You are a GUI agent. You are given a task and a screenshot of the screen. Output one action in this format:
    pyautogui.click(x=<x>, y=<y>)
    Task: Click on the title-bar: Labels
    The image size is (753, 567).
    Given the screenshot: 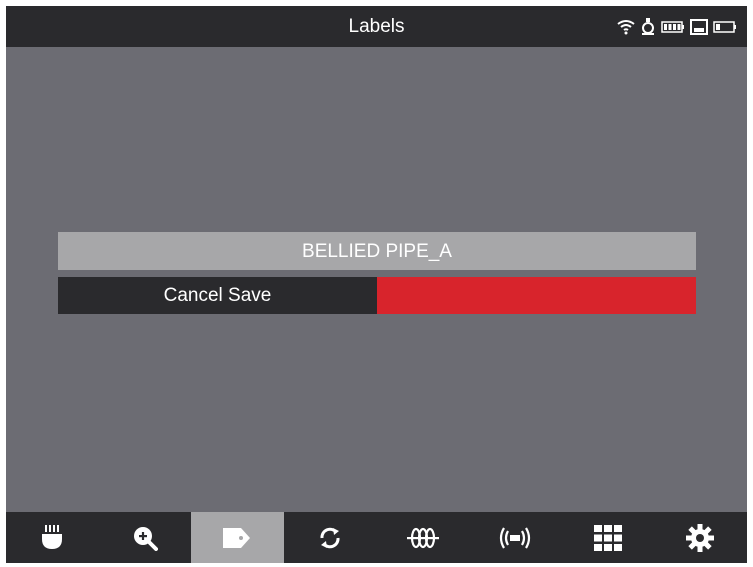 What is the action you would take?
    pyautogui.click(x=376, y=26)
    